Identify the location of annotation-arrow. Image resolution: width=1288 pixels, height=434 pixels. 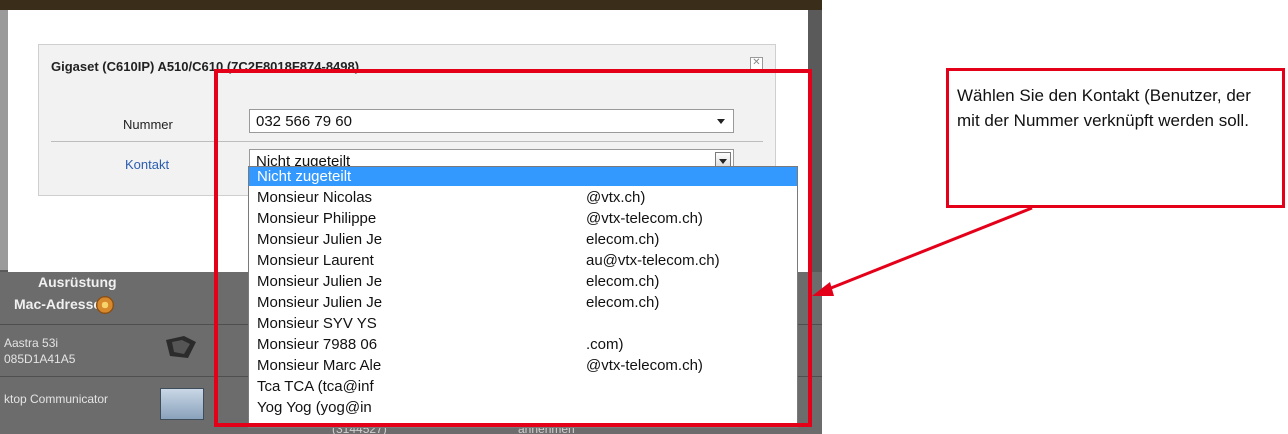
(922, 251).